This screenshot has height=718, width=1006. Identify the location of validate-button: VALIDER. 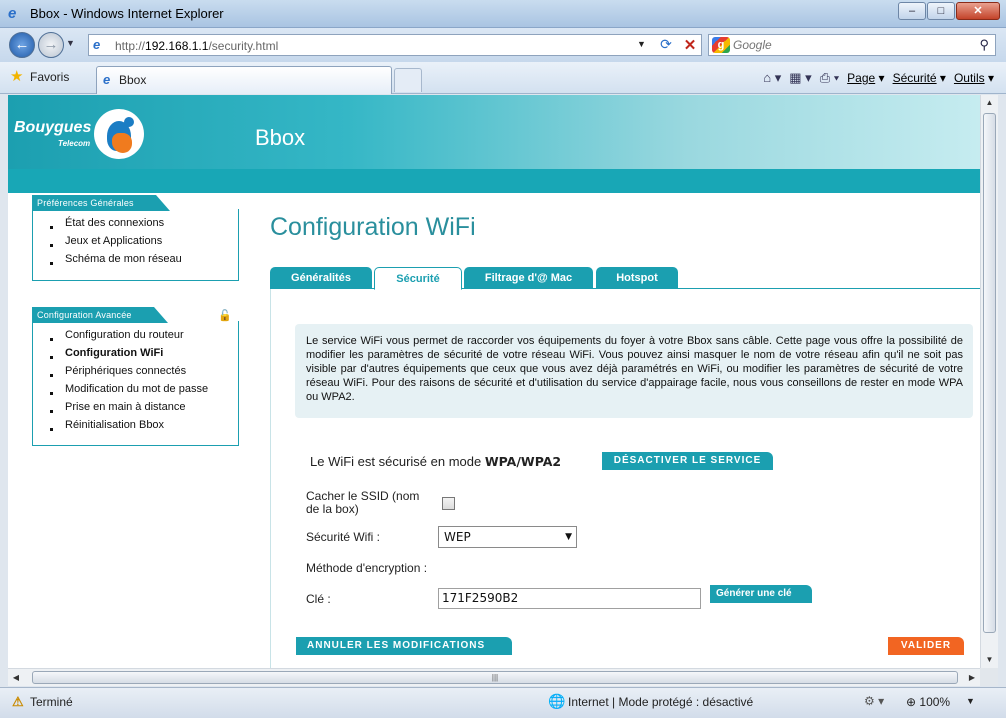
(926, 646).